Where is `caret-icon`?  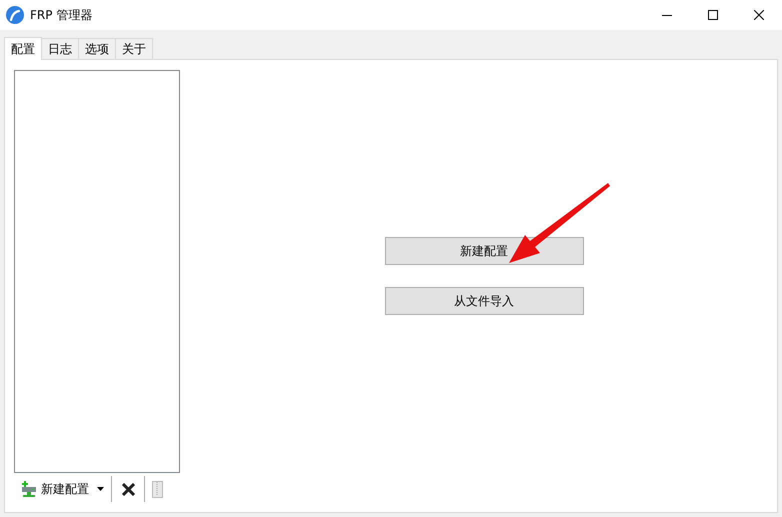 caret-icon is located at coordinates (100, 489).